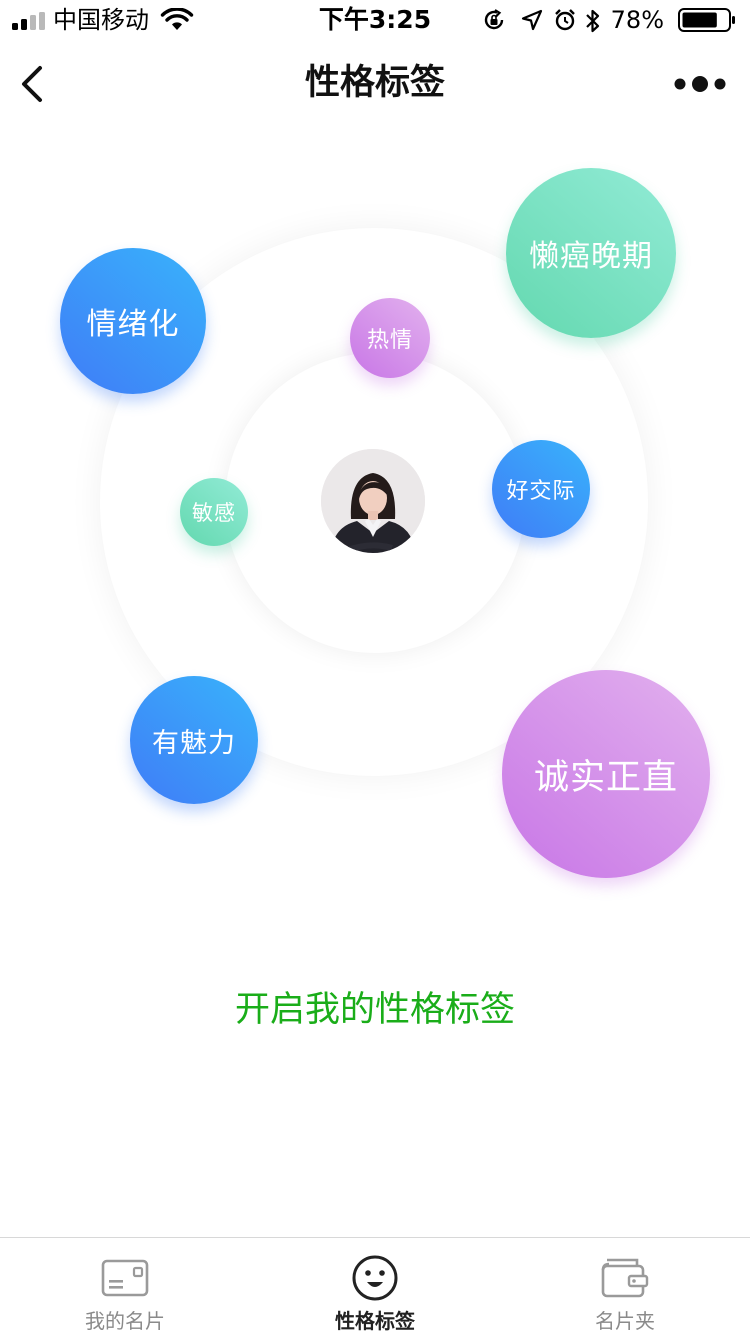 This screenshot has width=750, height=1335. I want to click on tag-bubble: 情绪化, so click(133, 321).